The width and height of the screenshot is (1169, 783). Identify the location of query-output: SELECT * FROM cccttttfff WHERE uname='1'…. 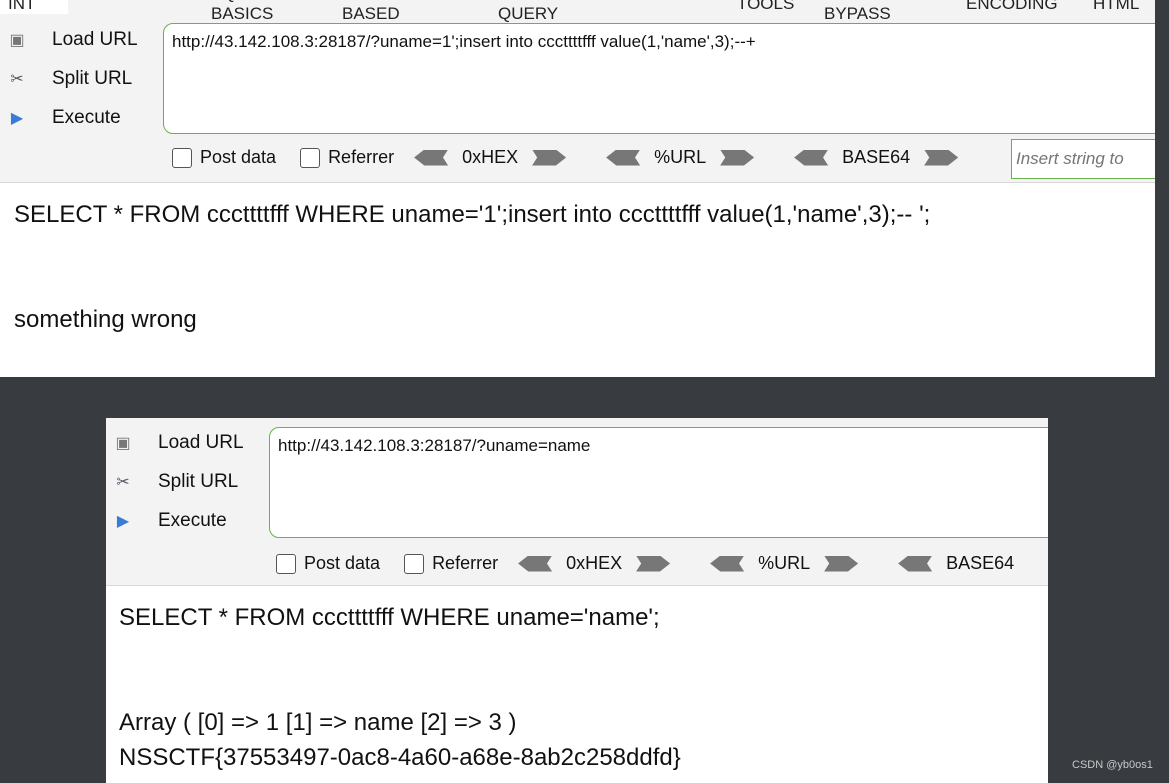
(472, 214).